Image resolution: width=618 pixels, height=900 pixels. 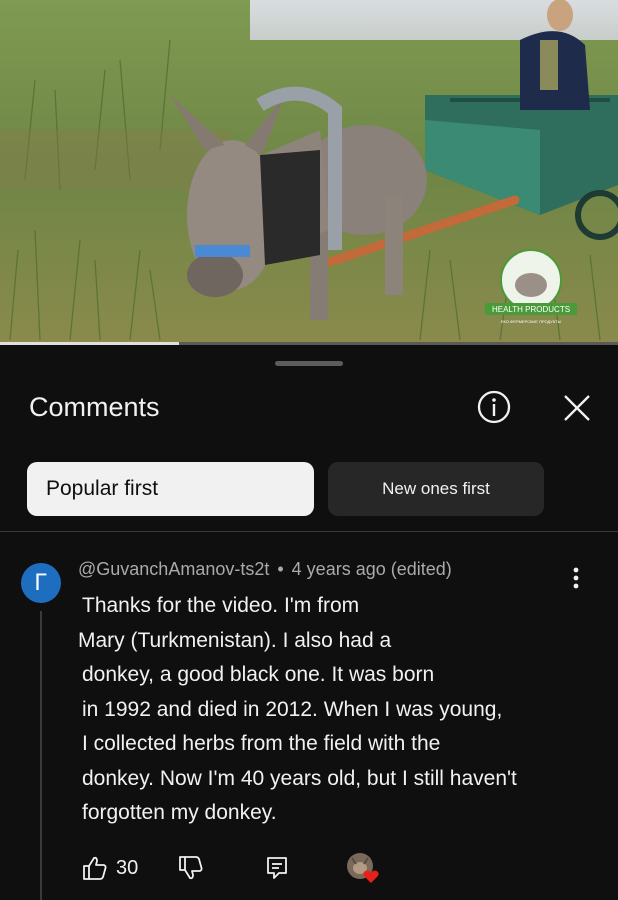 What do you see at coordinates (309, 531) in the screenshot?
I see `divider` at bounding box center [309, 531].